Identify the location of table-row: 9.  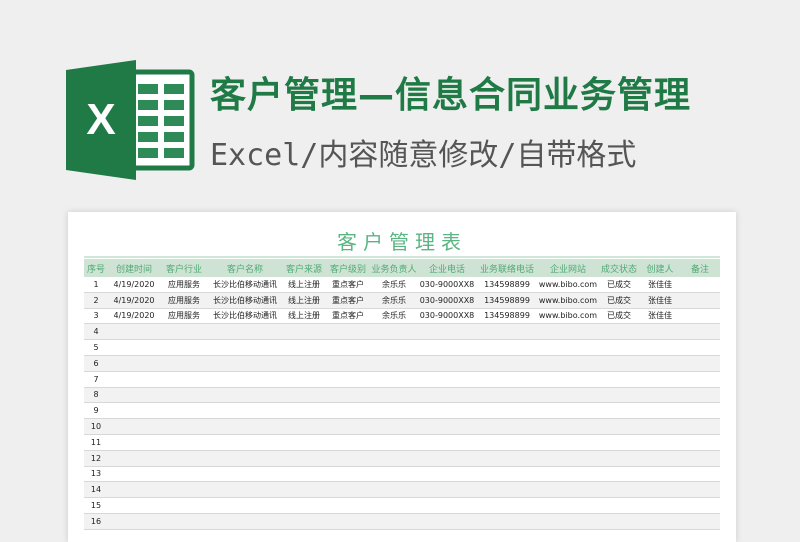
(402, 411).